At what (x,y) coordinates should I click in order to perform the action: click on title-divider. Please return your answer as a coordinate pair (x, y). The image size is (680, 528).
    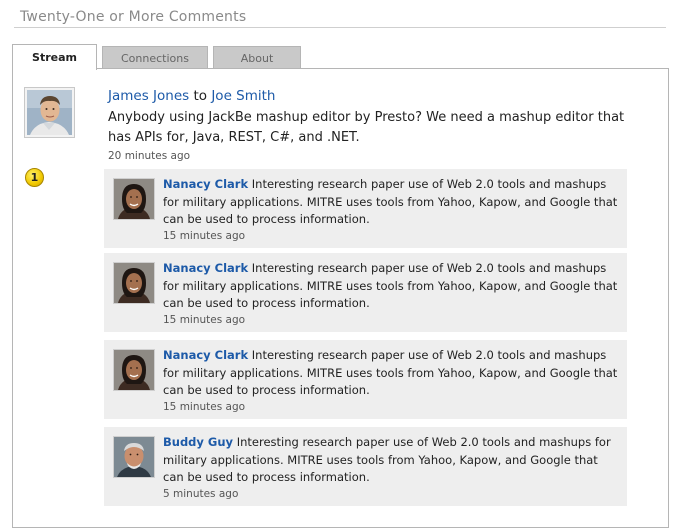
    Looking at the image, I should click on (340, 27).